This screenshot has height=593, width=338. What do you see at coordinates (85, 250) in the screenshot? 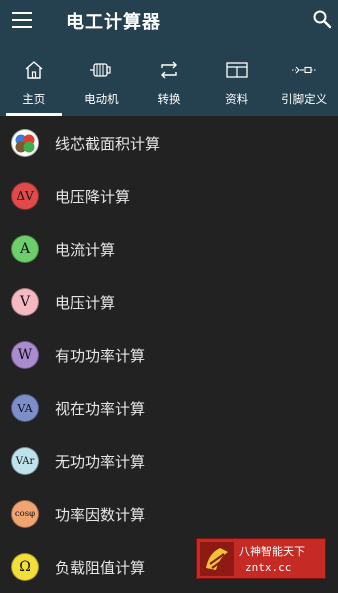
I see `list-item-label: 电流计算` at bounding box center [85, 250].